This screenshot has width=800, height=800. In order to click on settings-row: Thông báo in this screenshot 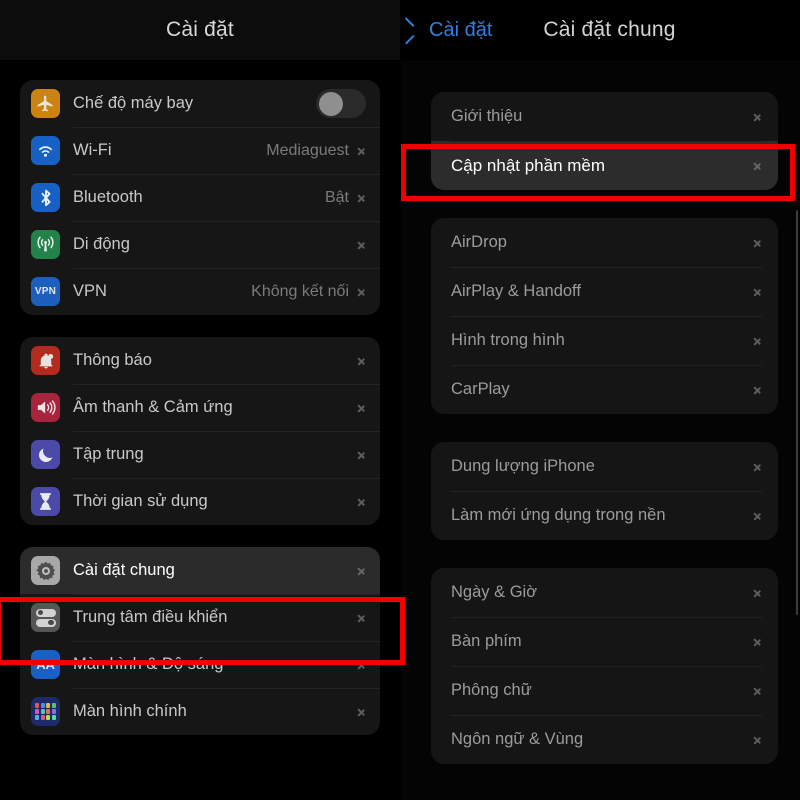, I will do `click(200, 360)`.